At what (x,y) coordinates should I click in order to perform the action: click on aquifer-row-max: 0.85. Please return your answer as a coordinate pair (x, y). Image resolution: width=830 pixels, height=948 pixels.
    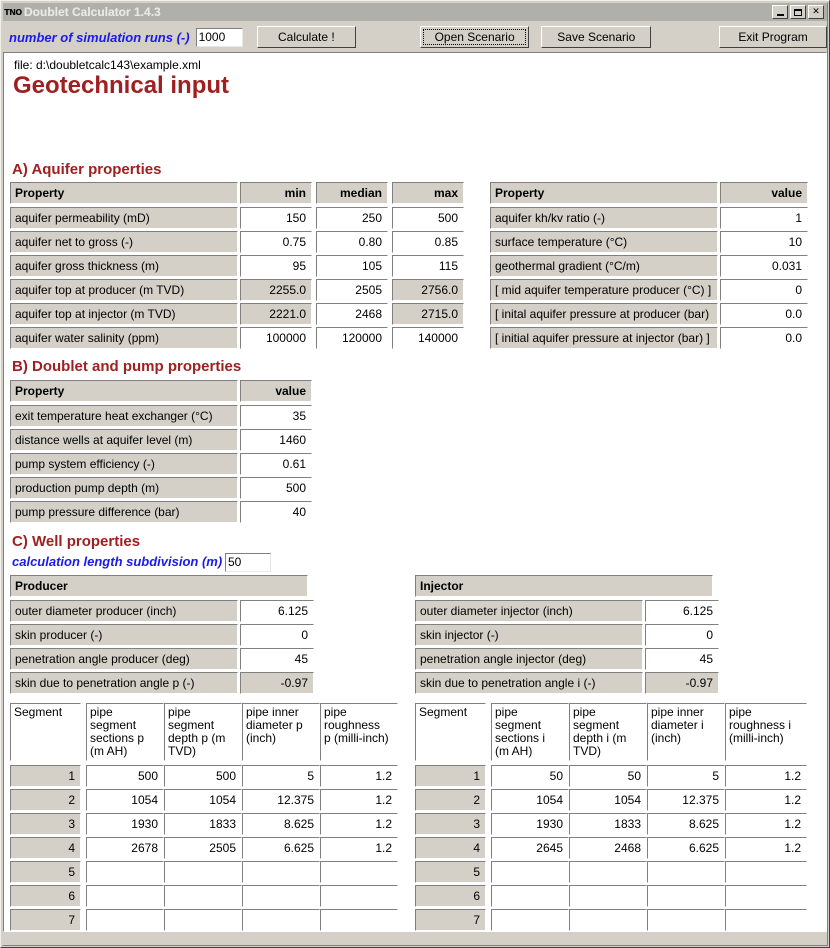
    Looking at the image, I should click on (428, 242).